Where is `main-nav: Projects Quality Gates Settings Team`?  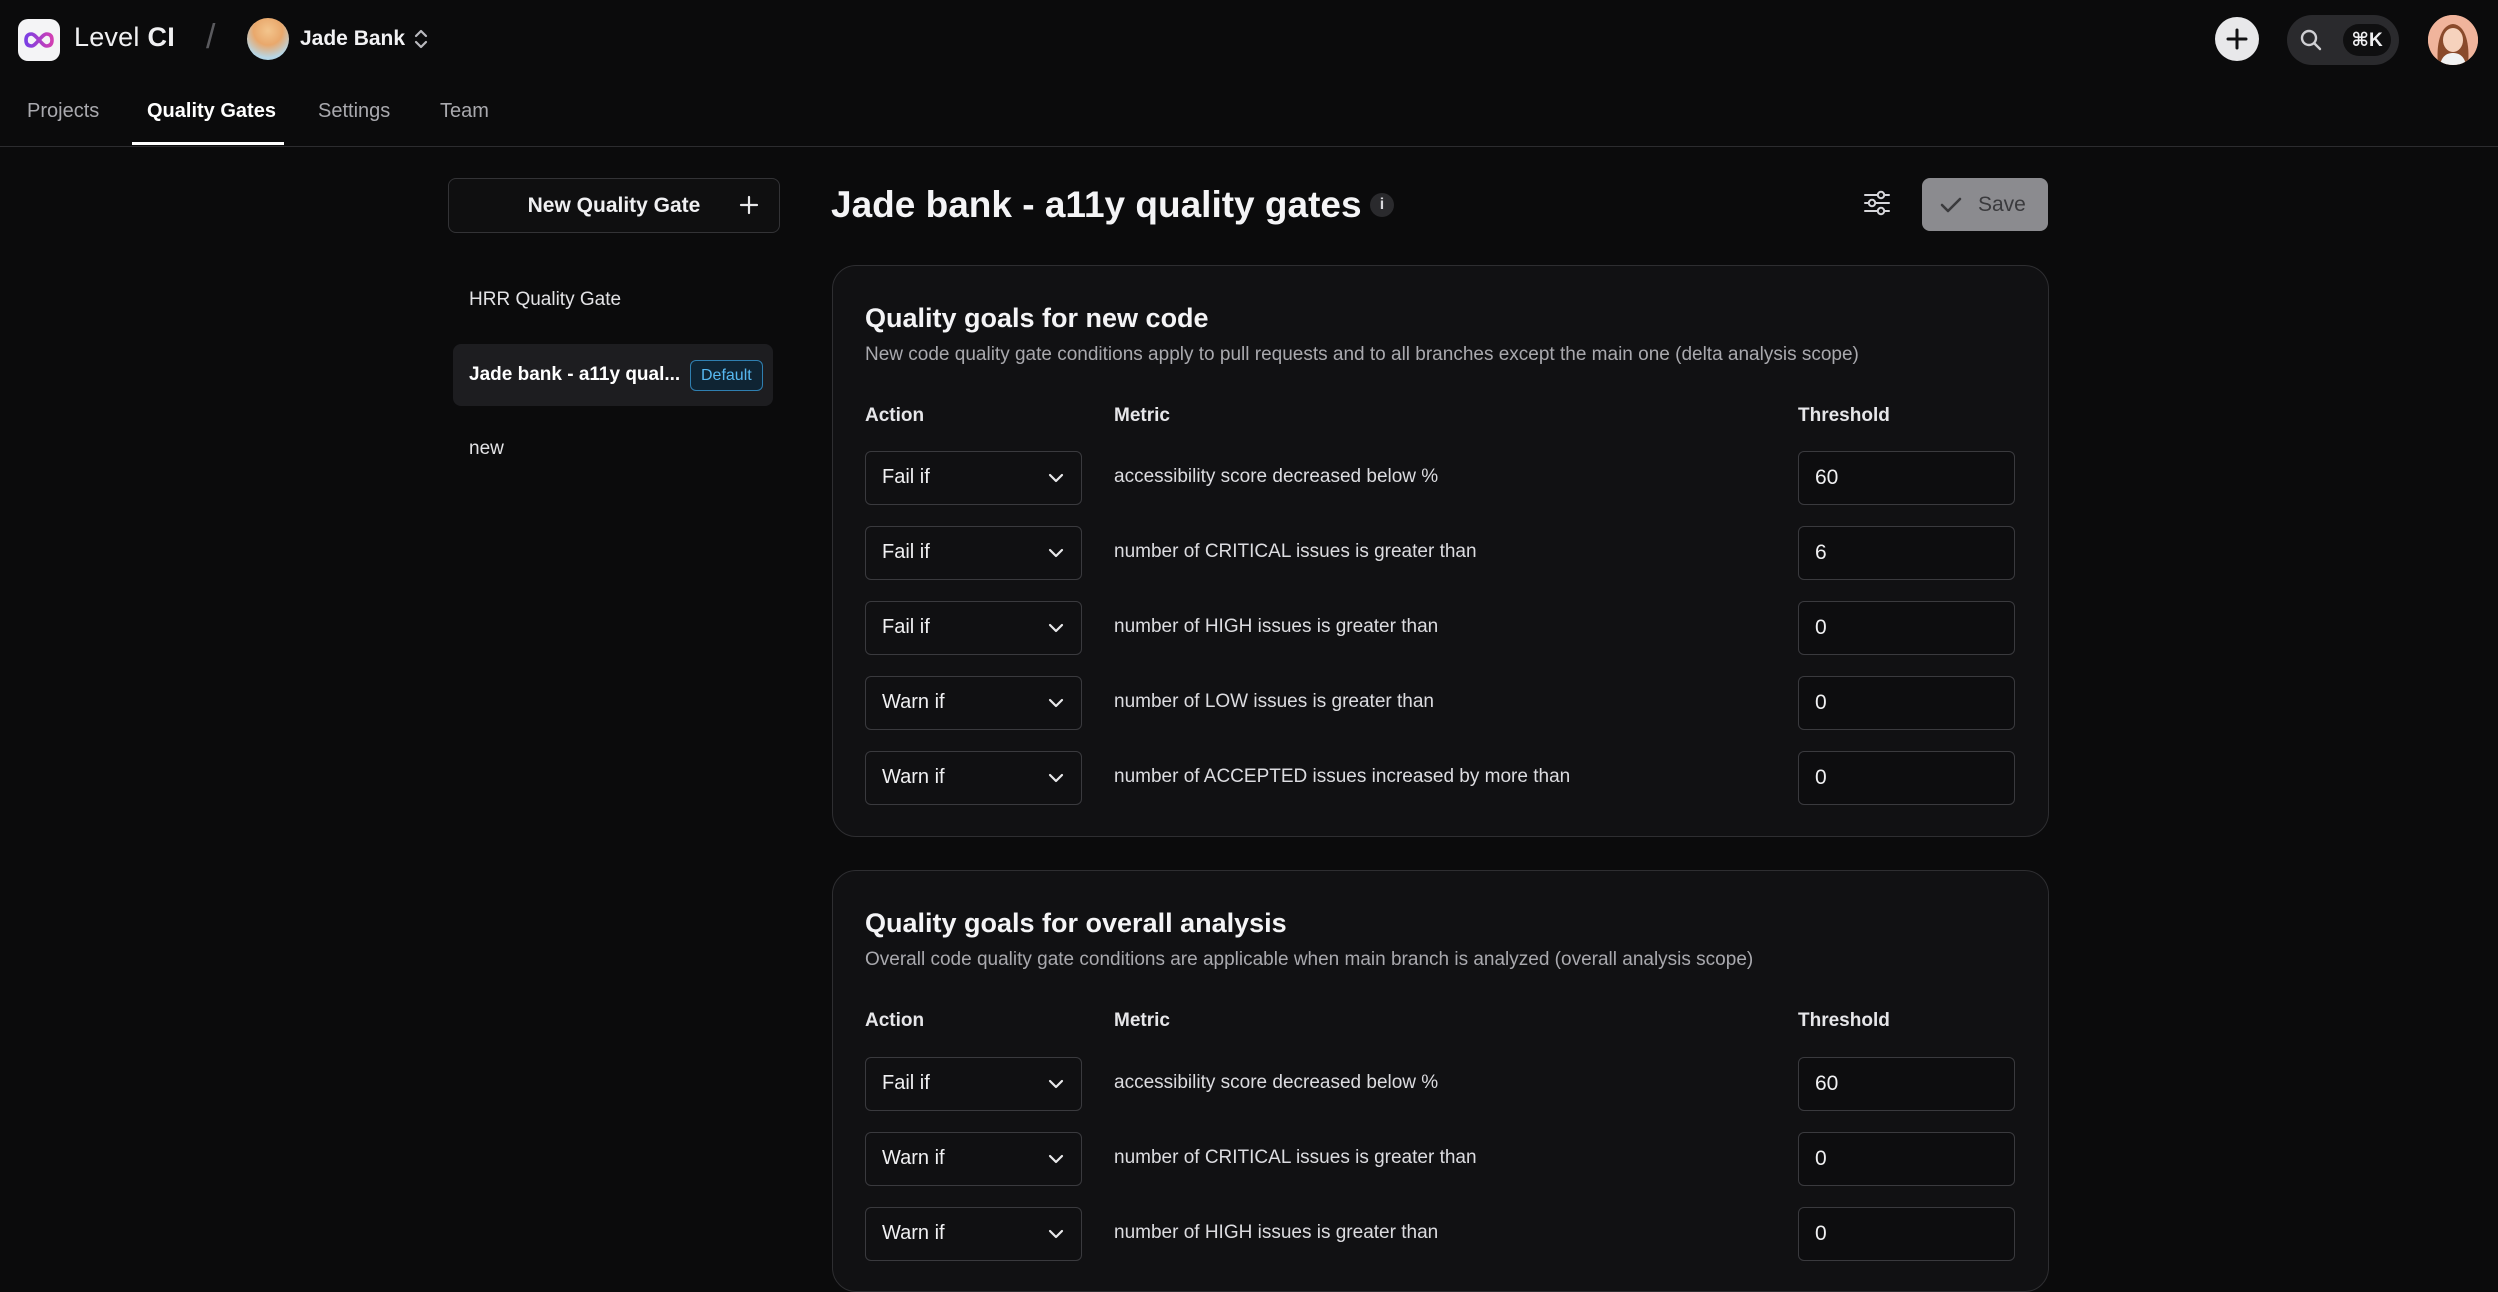
main-nav: Projects Quality Gates Settings Team is located at coordinates (1249, 113).